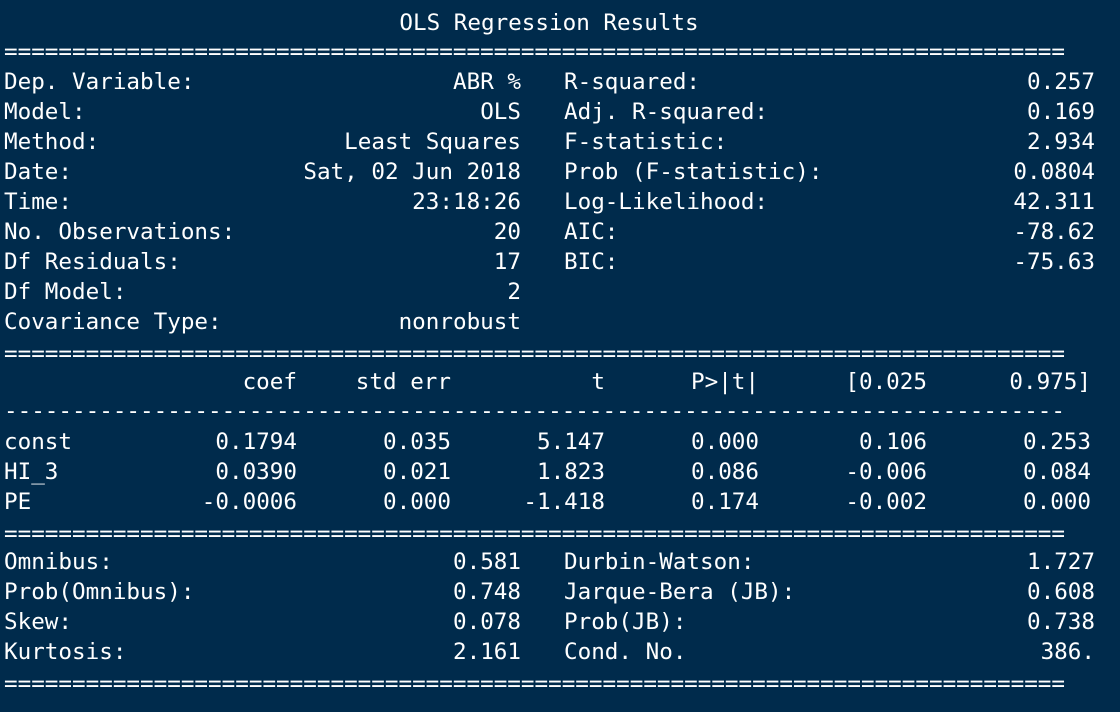  Describe the element at coordinates (486, 562) in the screenshot. I see `stat-value: 0.581` at that location.